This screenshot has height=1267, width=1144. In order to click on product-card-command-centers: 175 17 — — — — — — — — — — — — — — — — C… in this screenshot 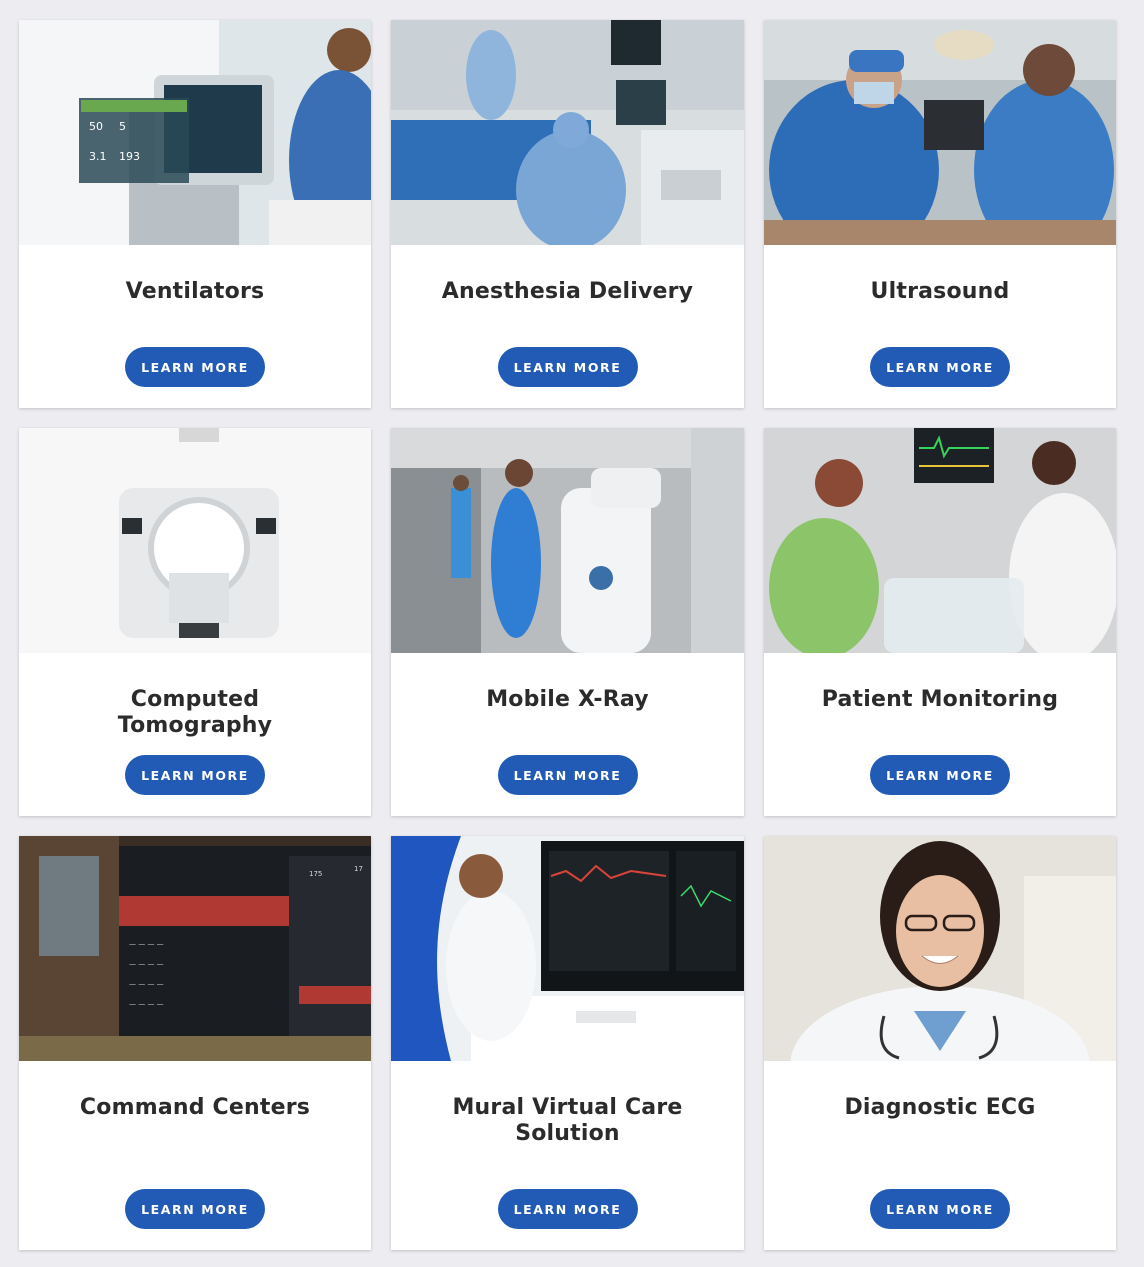, I will do `click(195, 1043)`.